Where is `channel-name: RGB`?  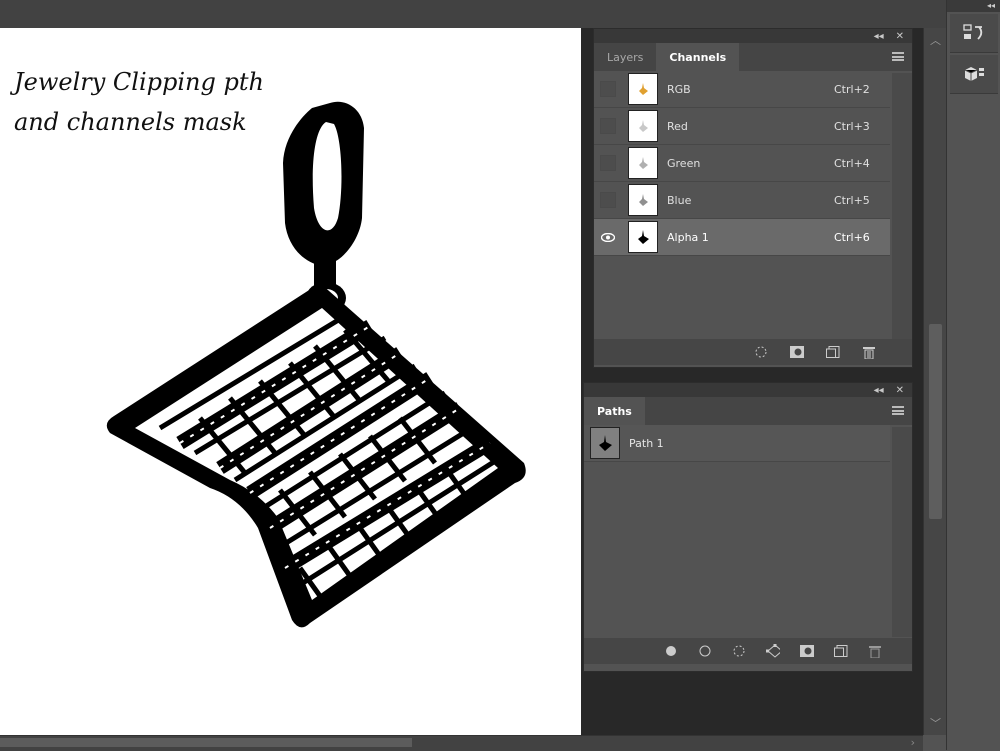
channel-name: RGB is located at coordinates (679, 89).